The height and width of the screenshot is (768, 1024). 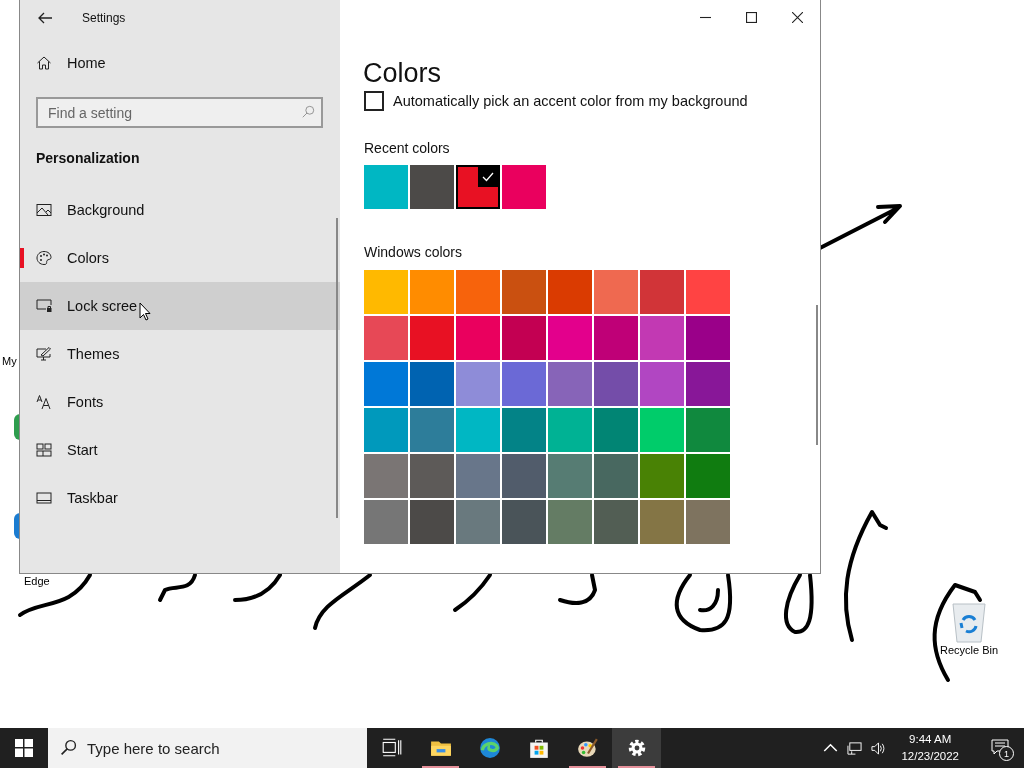 I want to click on taskbar-icon, so click(x=44, y=498).